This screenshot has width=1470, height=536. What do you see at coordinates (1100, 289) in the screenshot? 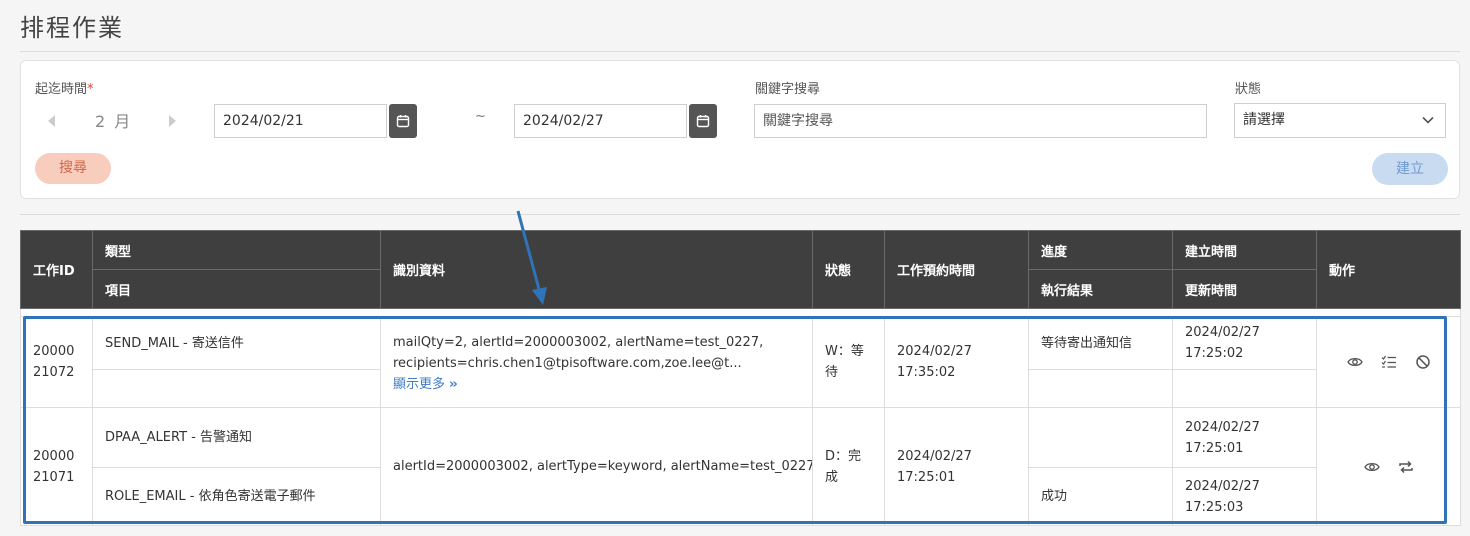
I see `header-result: 執行結果` at bounding box center [1100, 289].